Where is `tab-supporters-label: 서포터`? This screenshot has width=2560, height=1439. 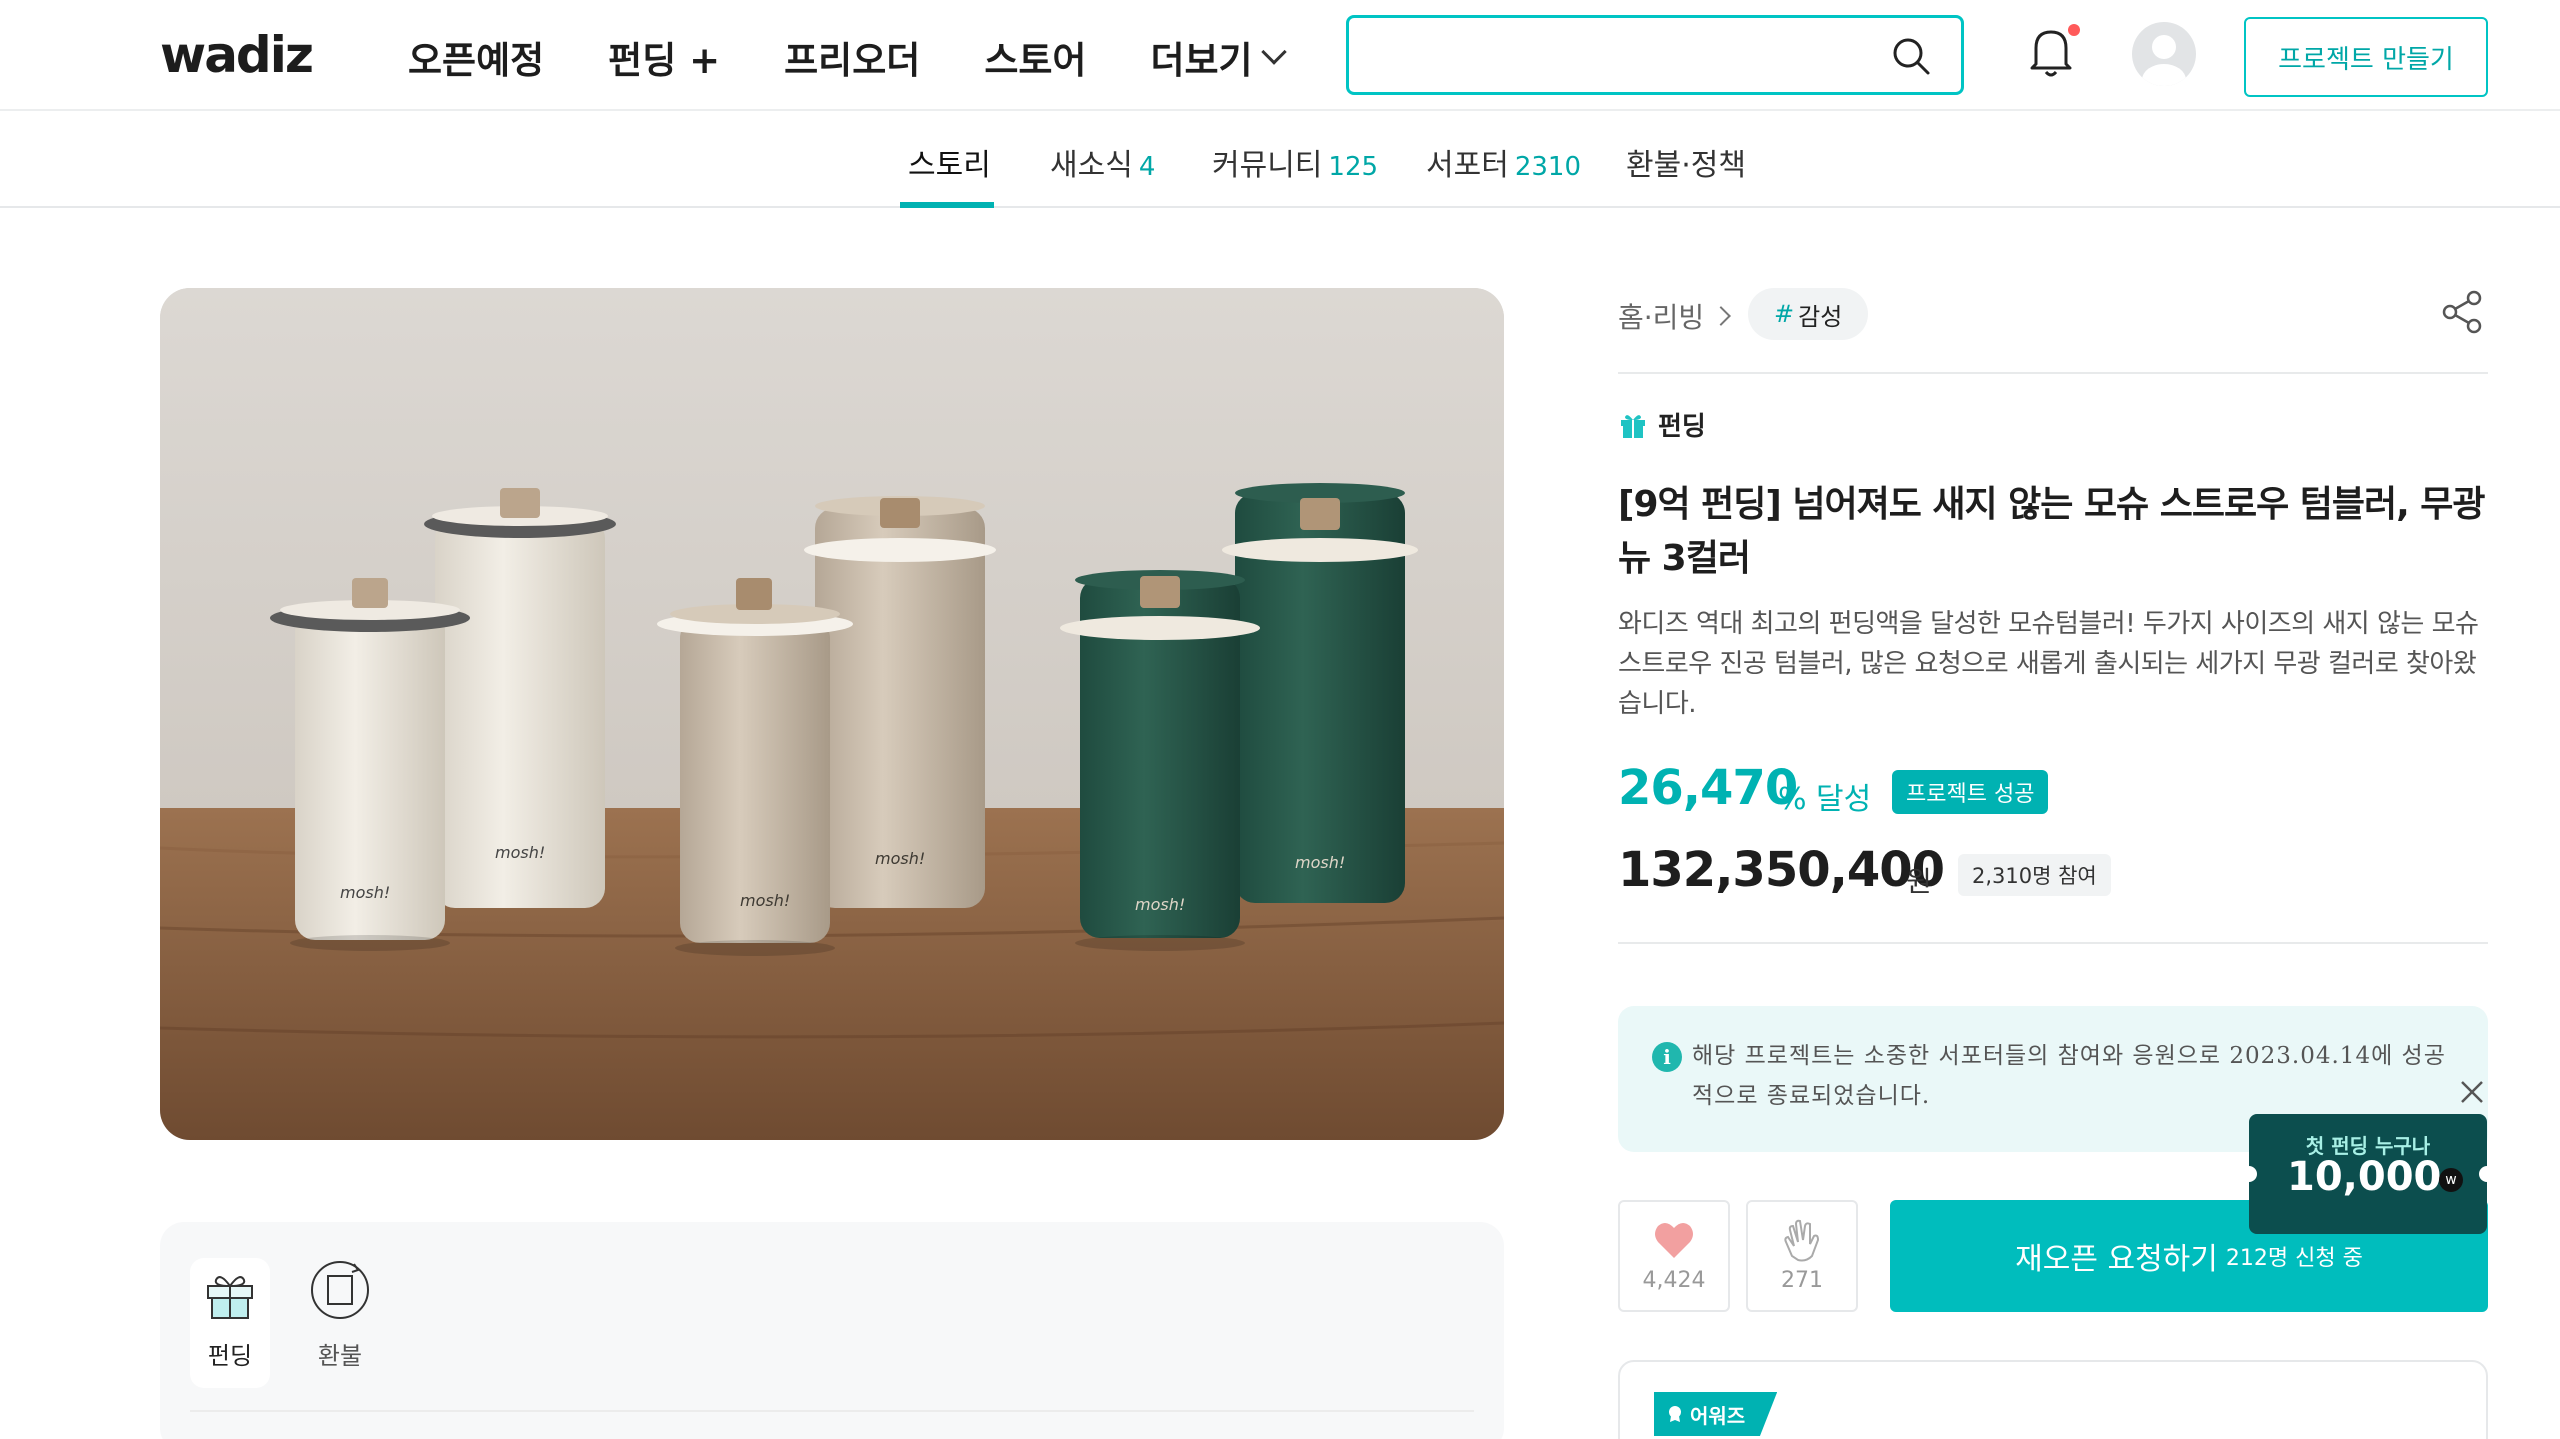 tab-supporters-label: 서포터 is located at coordinates (1467, 165).